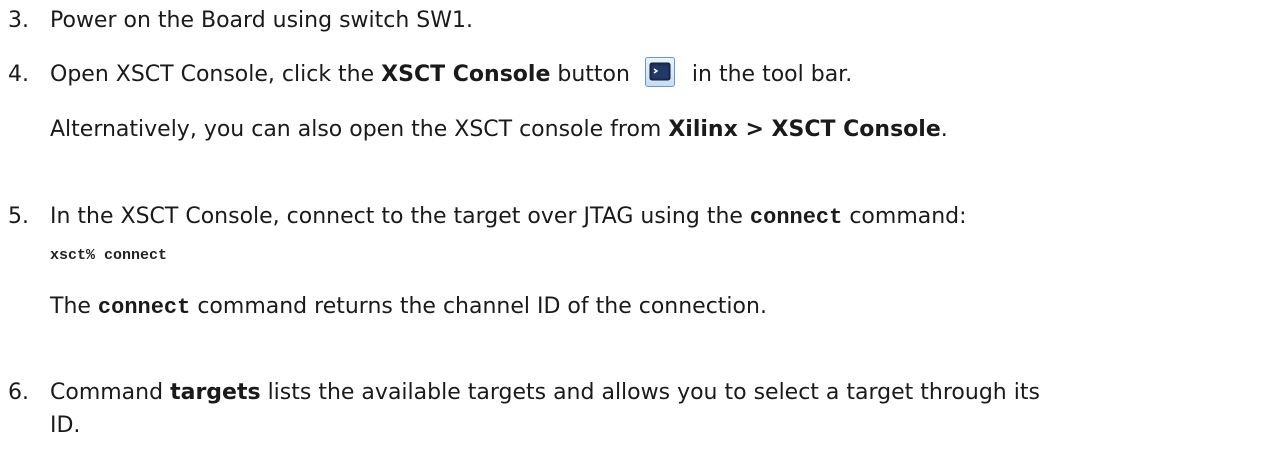  I want to click on step-text-part: ID., so click(65, 425).